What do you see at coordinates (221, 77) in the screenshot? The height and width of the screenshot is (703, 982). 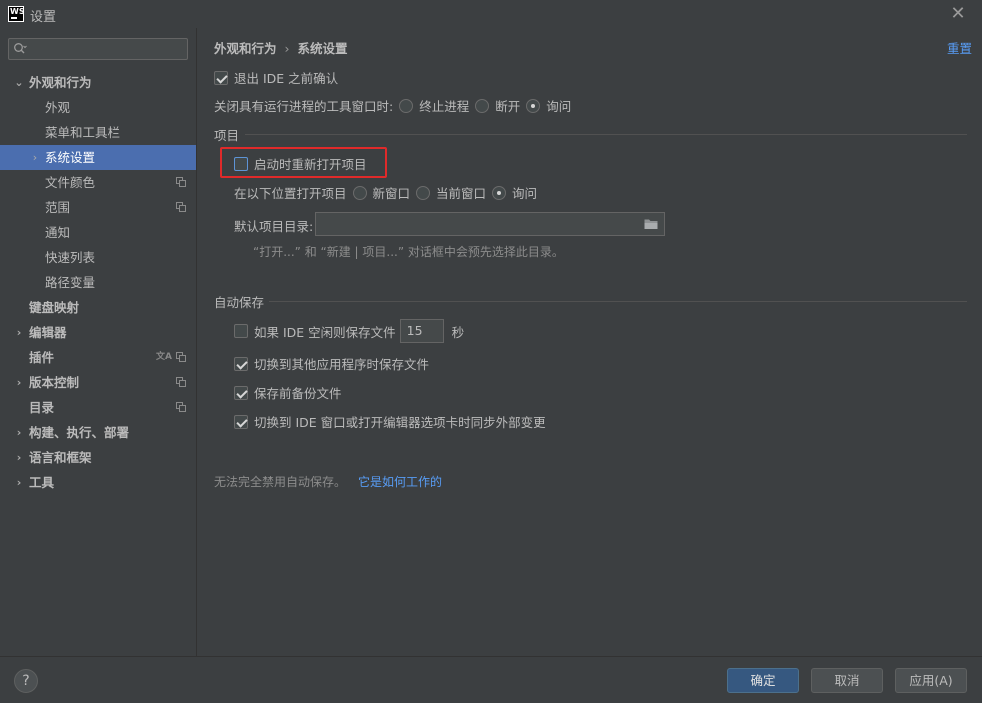 I see `confirm-exit-checkbox` at bounding box center [221, 77].